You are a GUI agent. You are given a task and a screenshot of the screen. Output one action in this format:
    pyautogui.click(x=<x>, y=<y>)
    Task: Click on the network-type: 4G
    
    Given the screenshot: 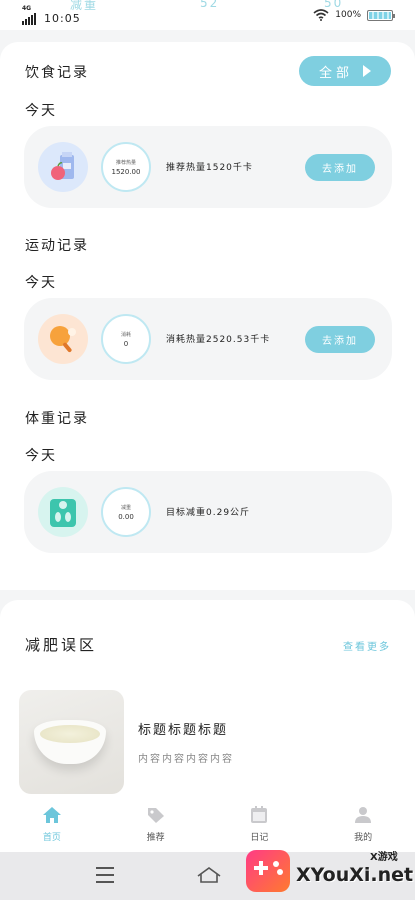 What is the action you would take?
    pyautogui.click(x=27, y=8)
    